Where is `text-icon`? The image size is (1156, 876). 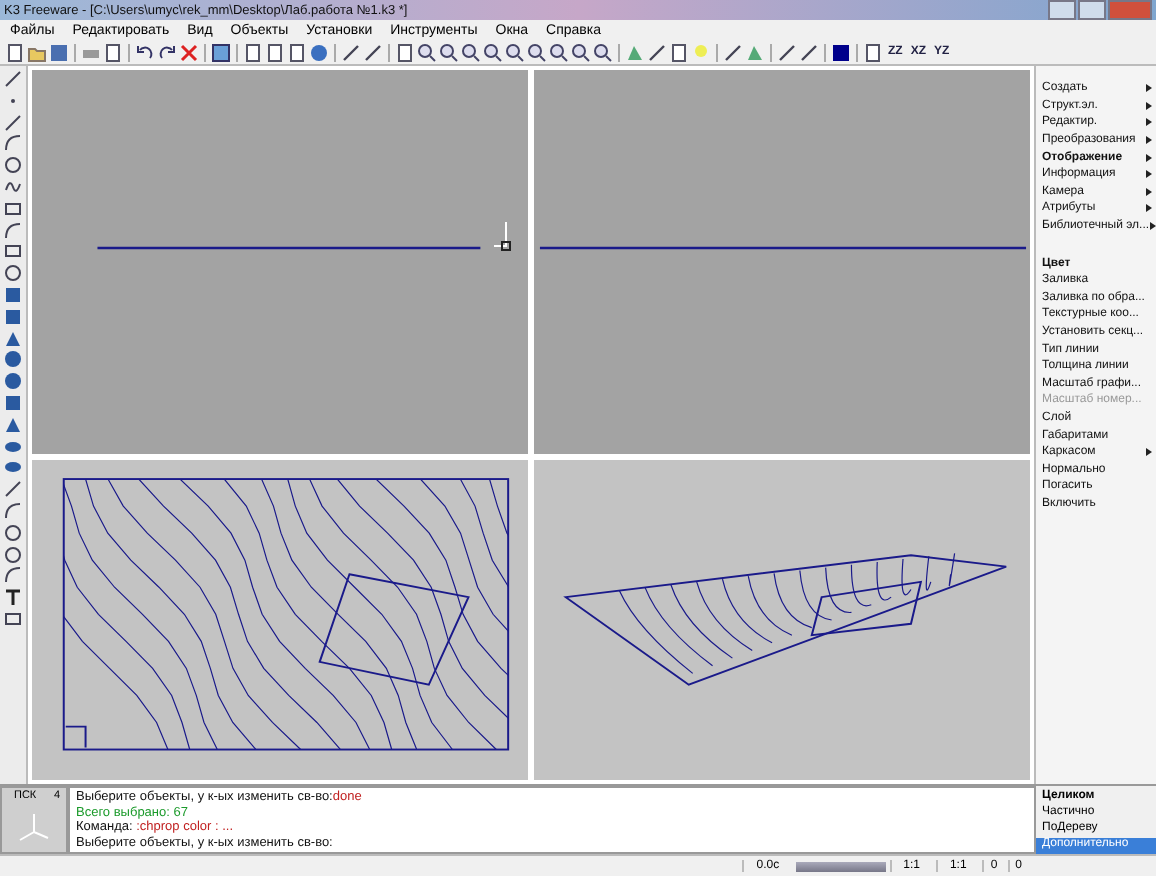 text-icon is located at coordinates (13, 597).